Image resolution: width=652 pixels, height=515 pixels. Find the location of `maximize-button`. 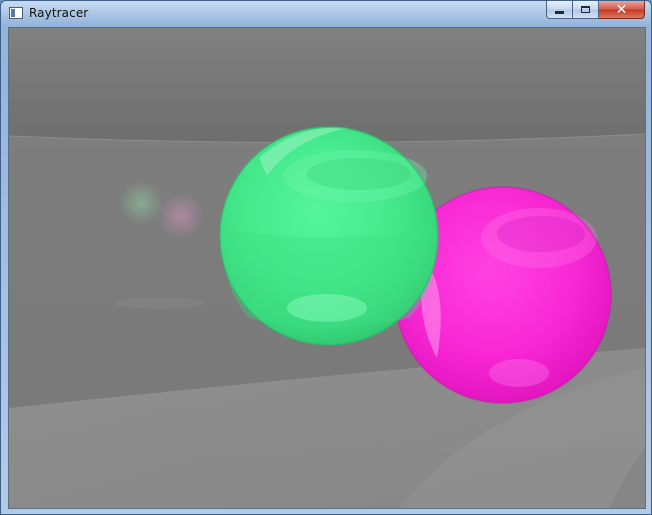

maximize-button is located at coordinates (586, 10).